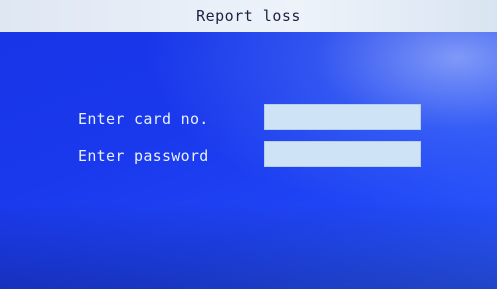 The image size is (497, 289). I want to click on password-field, so click(342, 154).